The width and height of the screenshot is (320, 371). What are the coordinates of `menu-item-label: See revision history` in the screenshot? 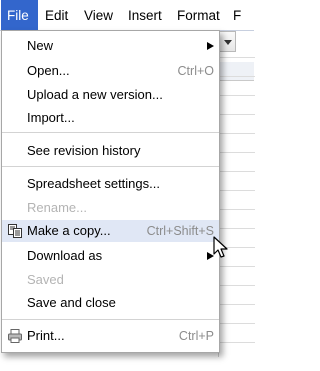 It's located at (84, 150).